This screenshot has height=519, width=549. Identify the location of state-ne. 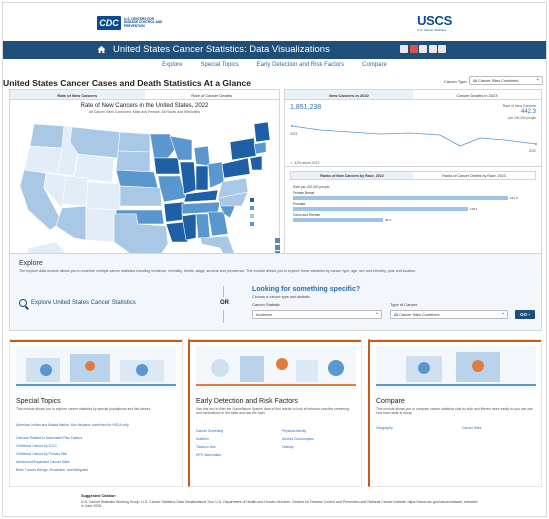
(137, 179).